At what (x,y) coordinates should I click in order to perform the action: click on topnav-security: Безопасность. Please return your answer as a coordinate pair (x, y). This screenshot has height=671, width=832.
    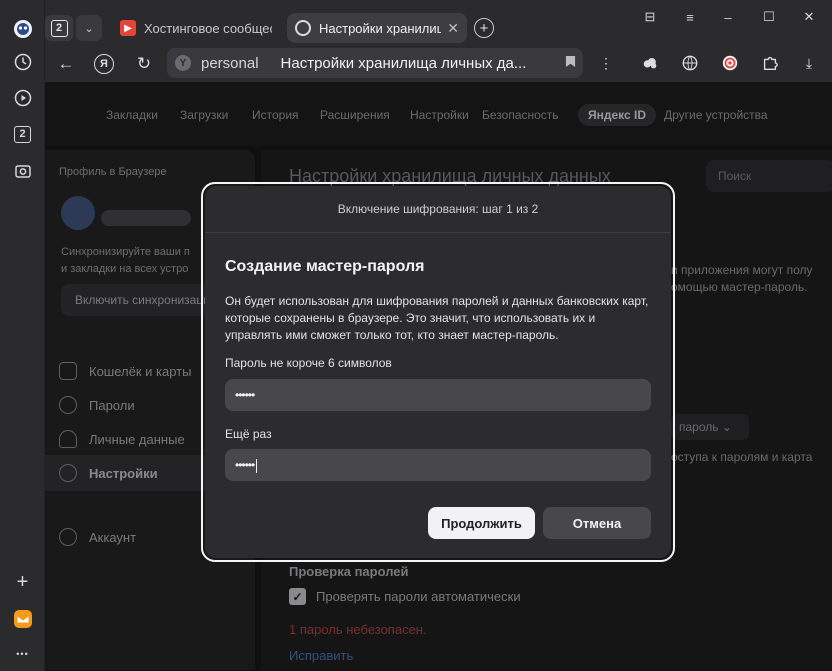
    Looking at the image, I should click on (520, 115).